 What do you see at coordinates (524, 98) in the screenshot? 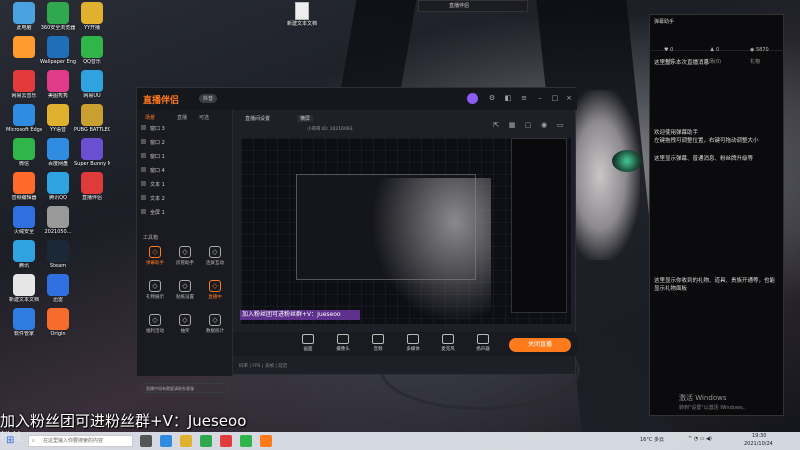
I see `menu-icon: ≡` at bounding box center [524, 98].